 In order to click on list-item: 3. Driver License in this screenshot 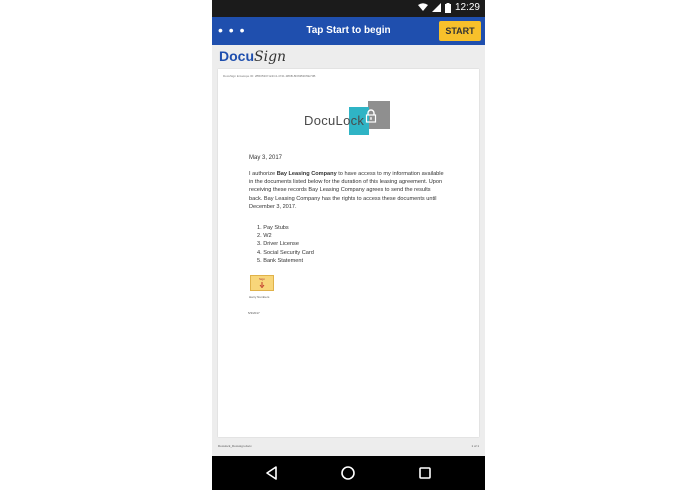, I will do `click(278, 244)`.